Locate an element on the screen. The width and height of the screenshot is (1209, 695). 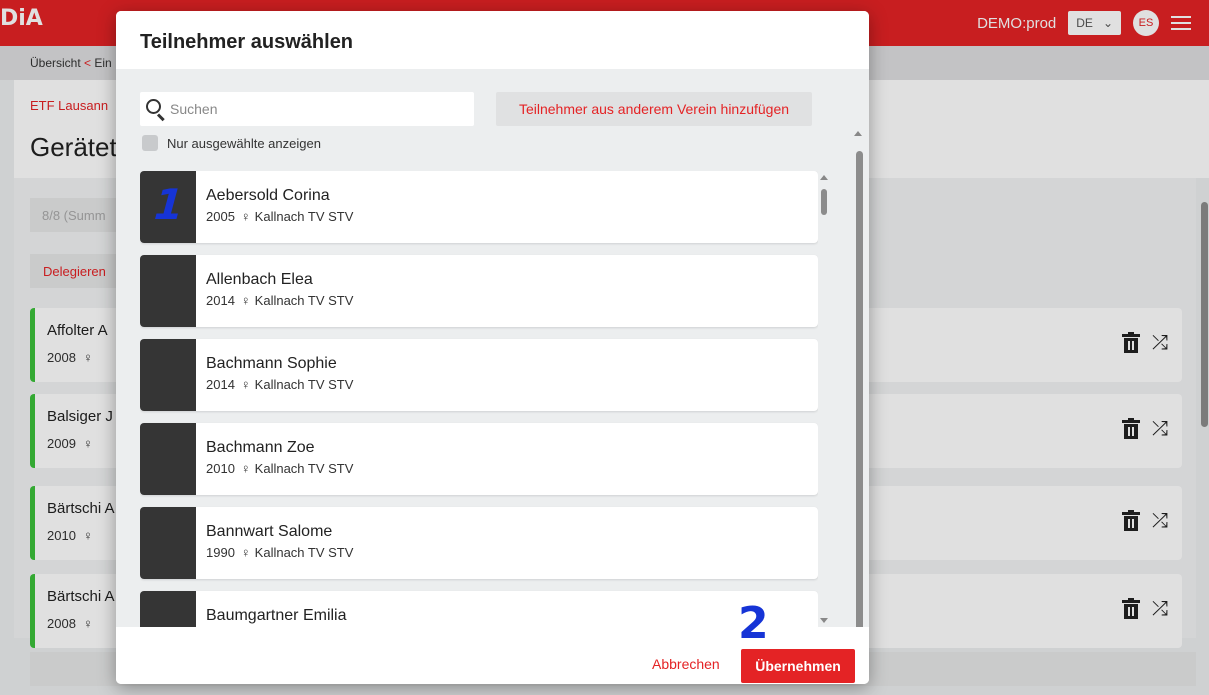
only-selected-label: Nur ausgewählte anzeigen is located at coordinates (244, 143).